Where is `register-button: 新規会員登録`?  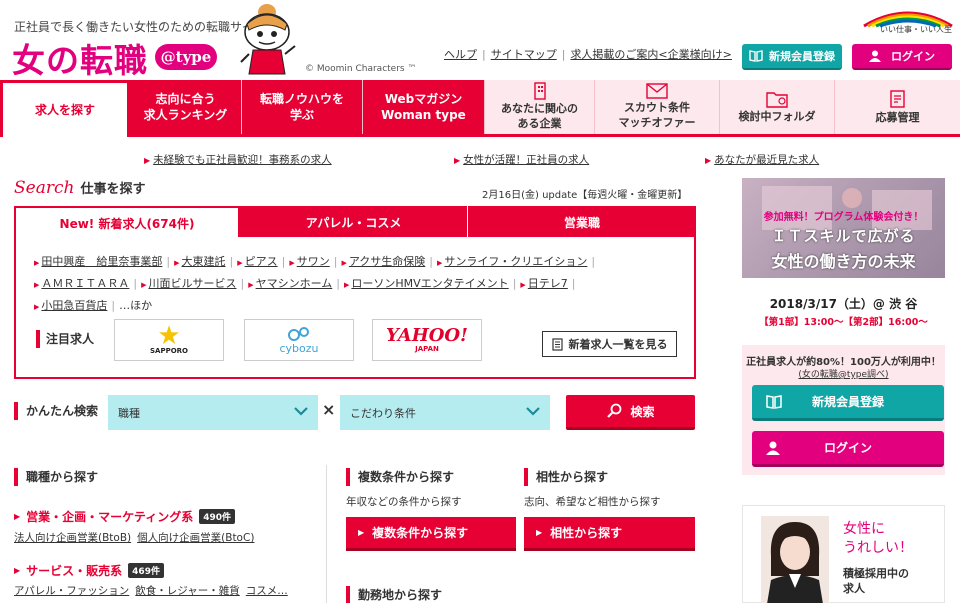
register-button: 新規会員登録 is located at coordinates (792, 57).